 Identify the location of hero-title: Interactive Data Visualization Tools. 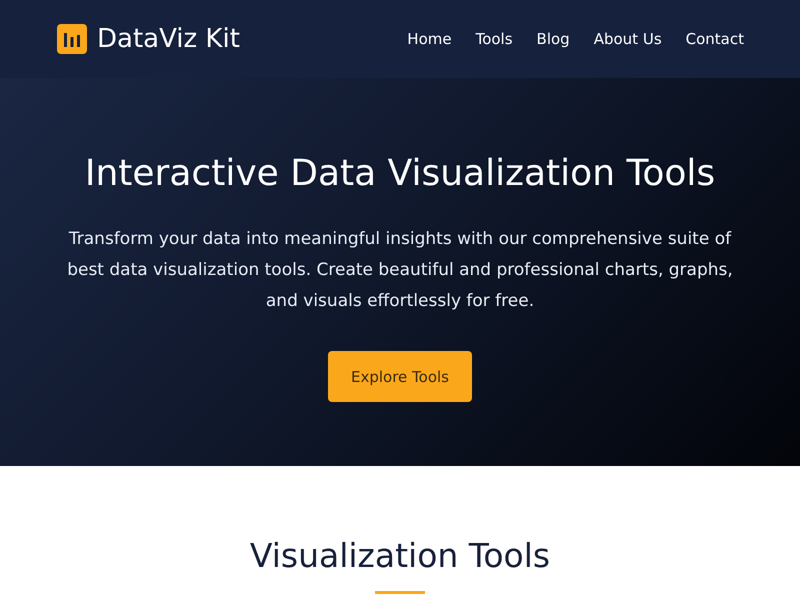
(400, 173).